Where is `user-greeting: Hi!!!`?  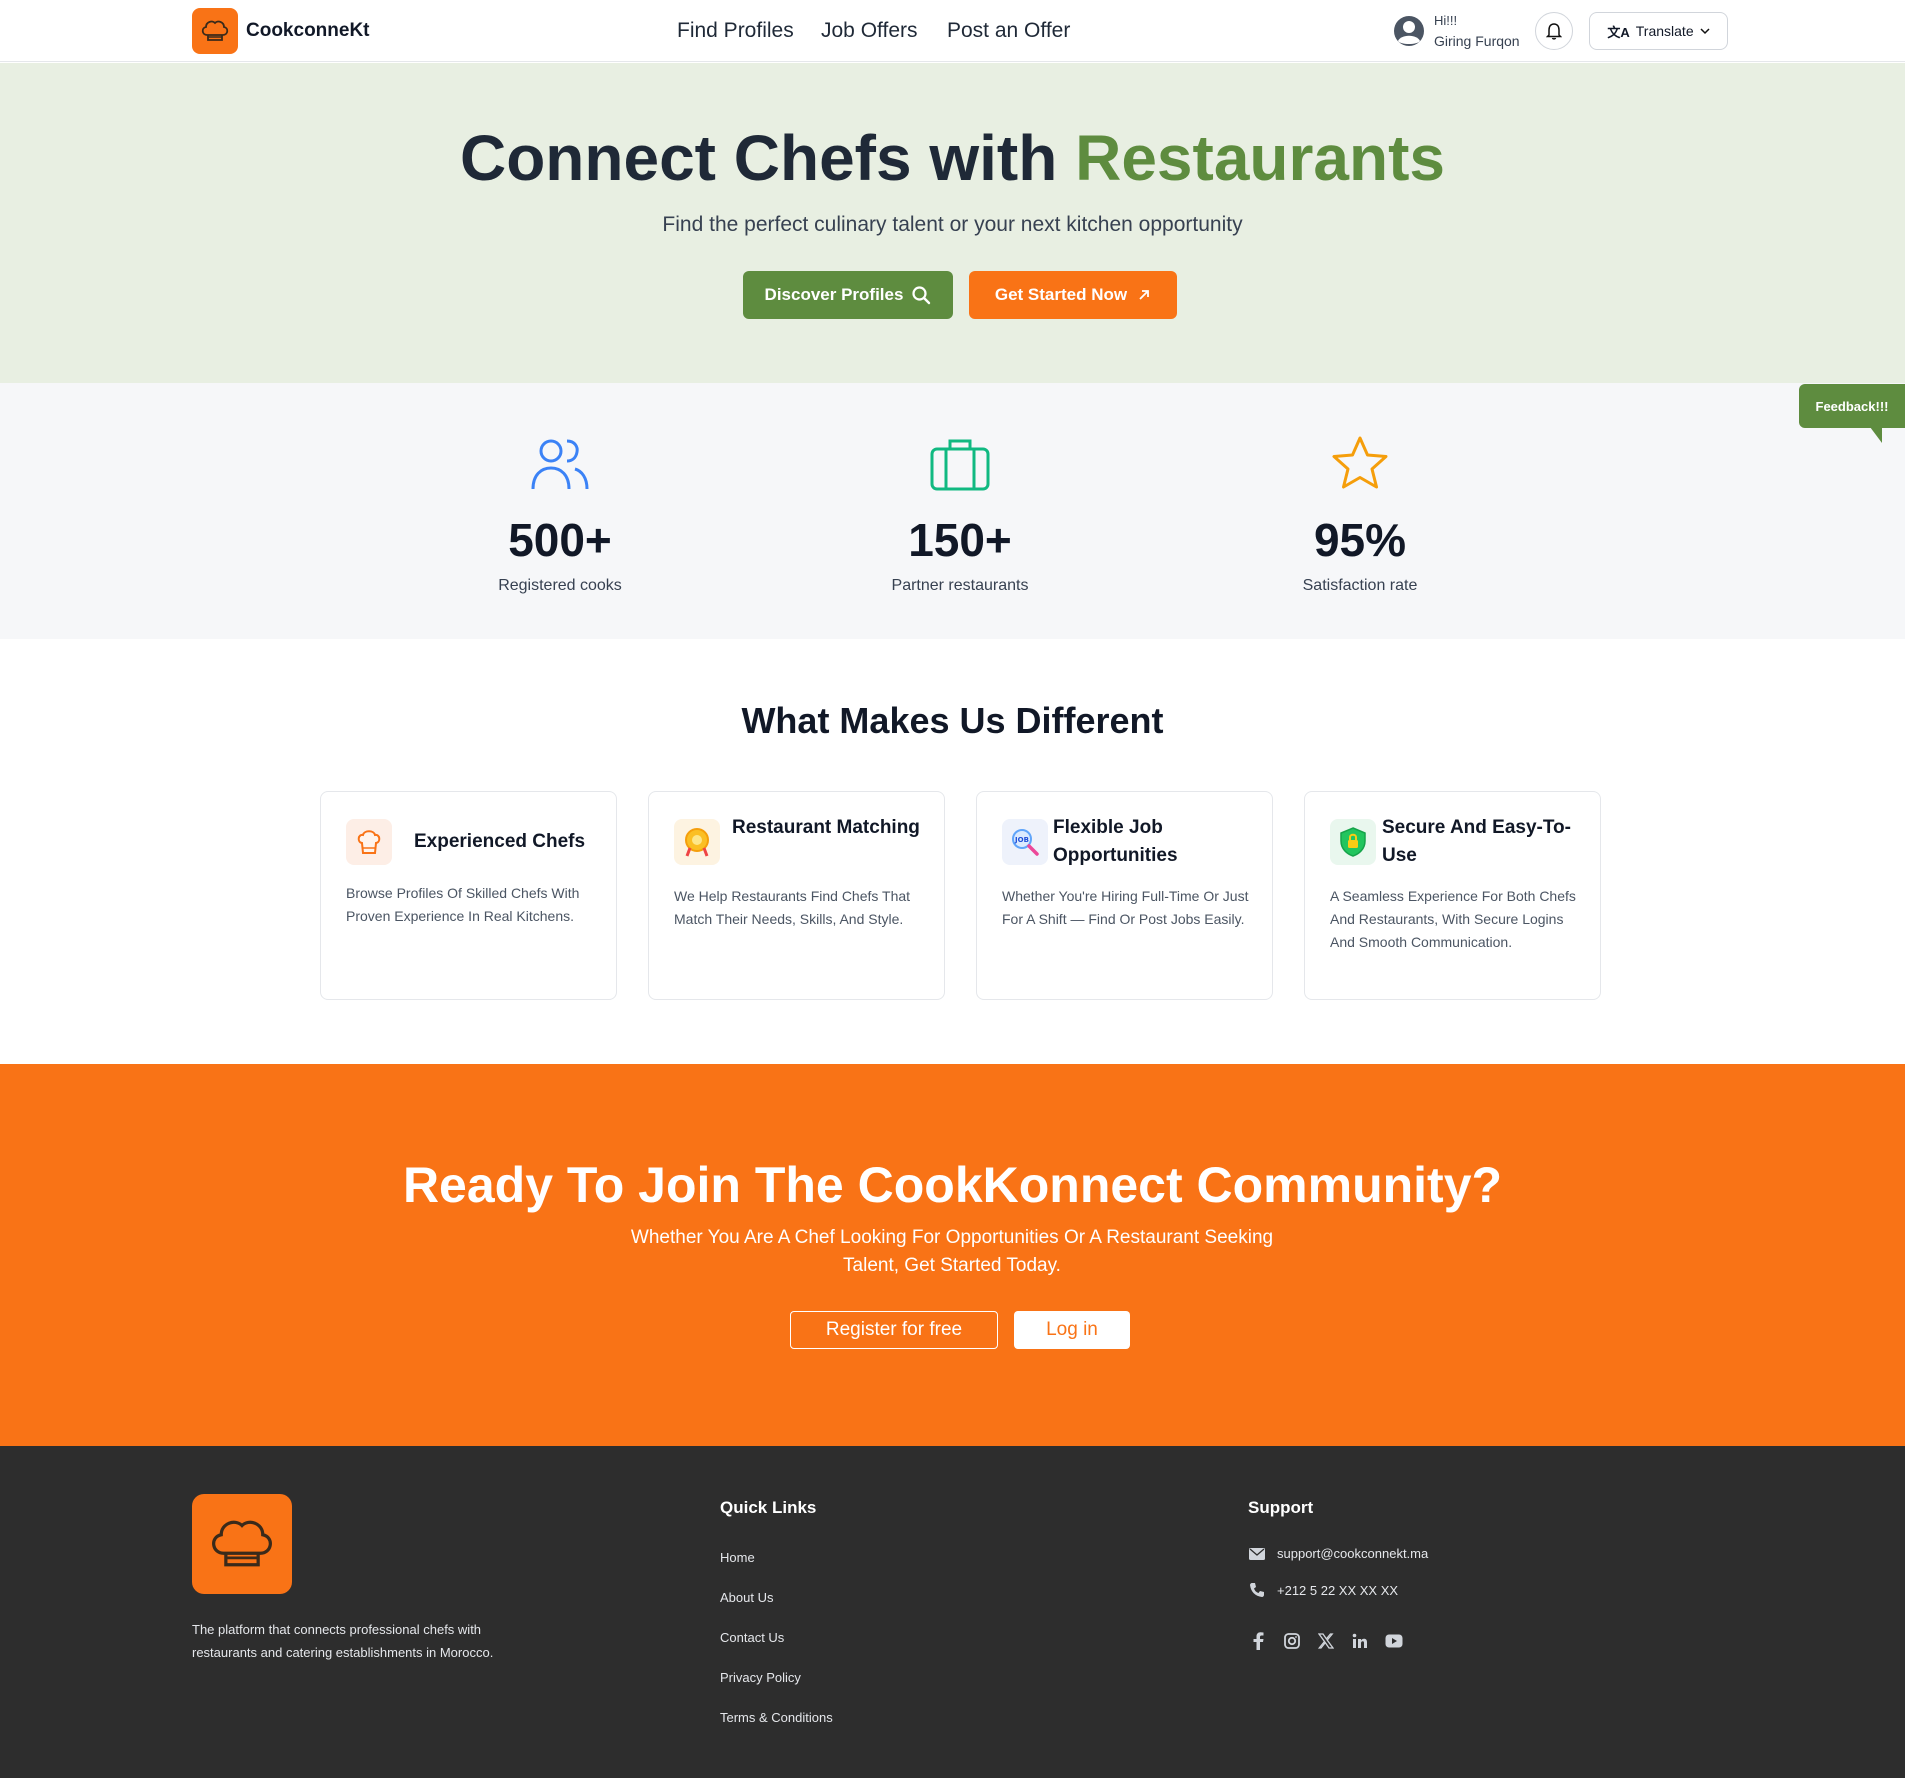
user-greeting: Hi!!! is located at coordinates (1446, 20).